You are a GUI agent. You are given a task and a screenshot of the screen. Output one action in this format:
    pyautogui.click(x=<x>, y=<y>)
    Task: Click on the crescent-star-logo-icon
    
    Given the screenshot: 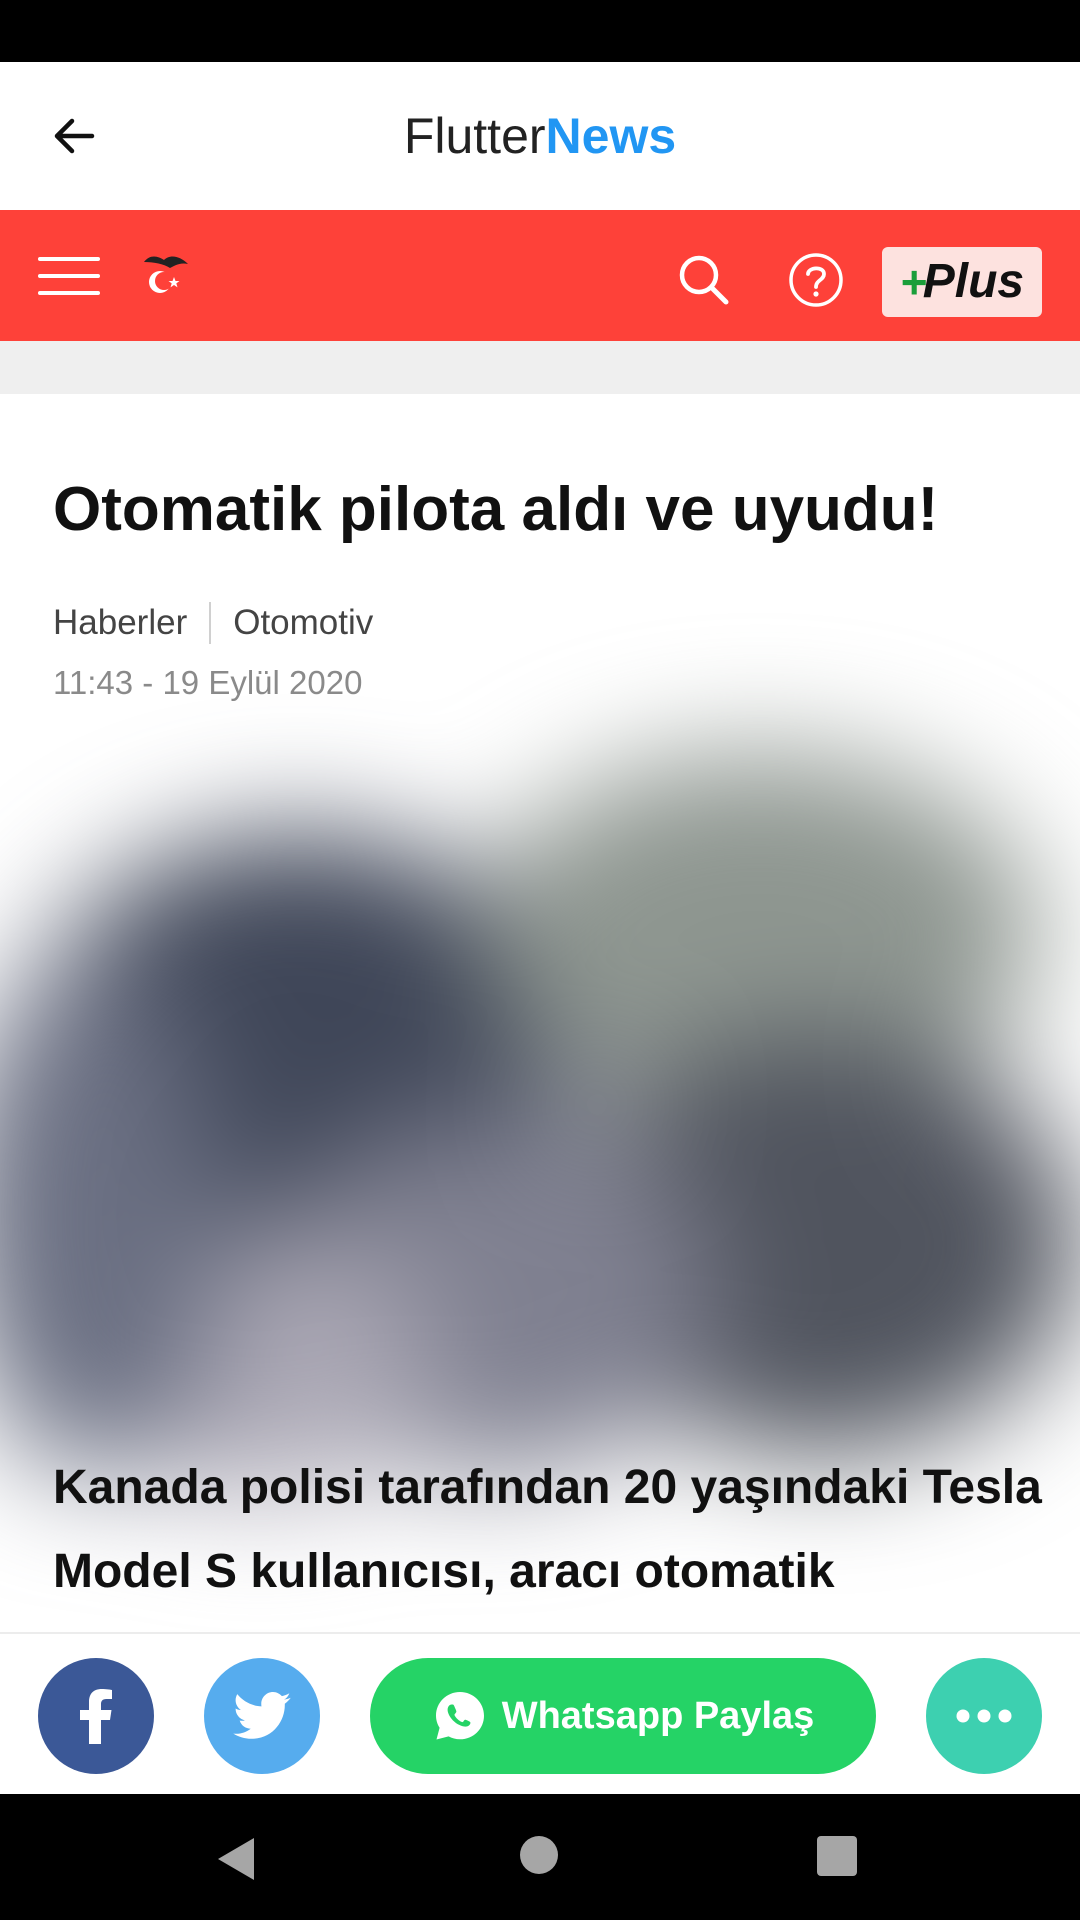 What is the action you would take?
    pyautogui.click(x=166, y=274)
    